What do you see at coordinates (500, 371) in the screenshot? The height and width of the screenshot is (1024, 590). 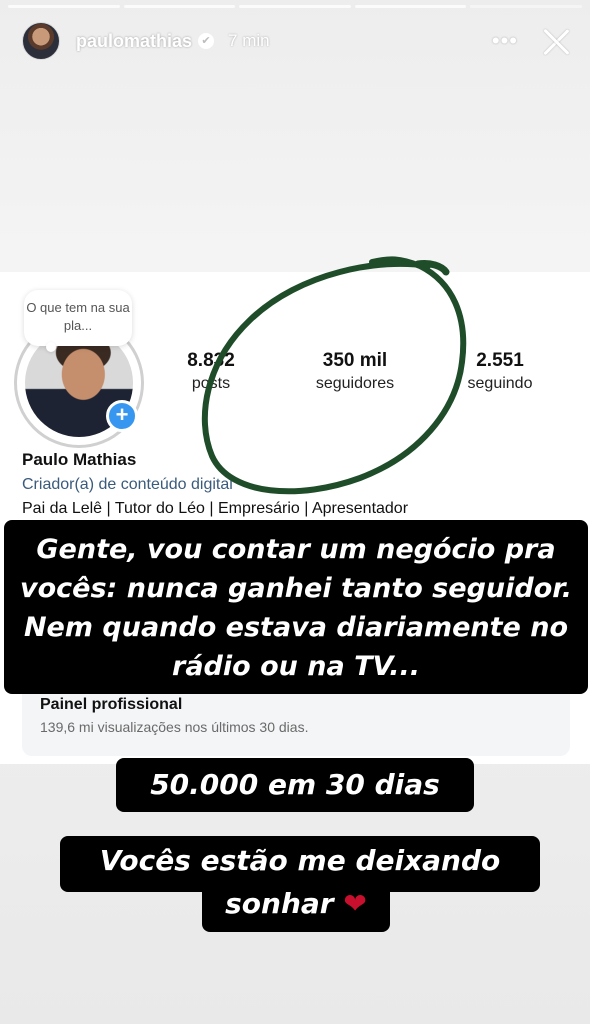 I see `following-stat: 2.551 seguindo` at bounding box center [500, 371].